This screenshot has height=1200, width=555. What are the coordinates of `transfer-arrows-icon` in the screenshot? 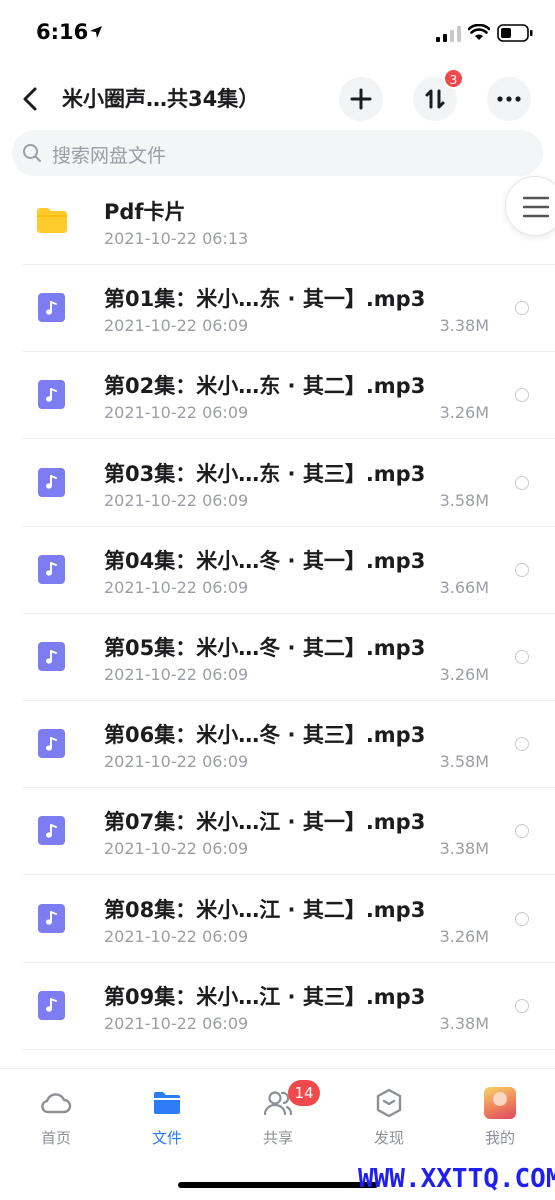 It's located at (435, 99).